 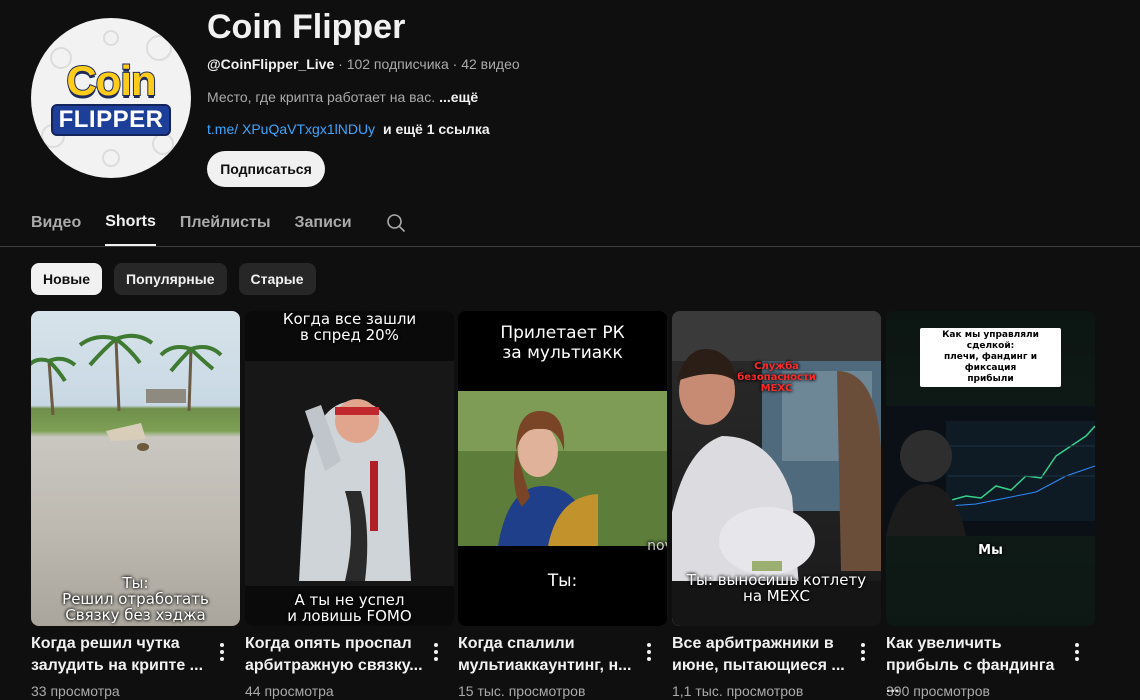 What do you see at coordinates (398, 223) in the screenshot?
I see `search-icon` at bounding box center [398, 223].